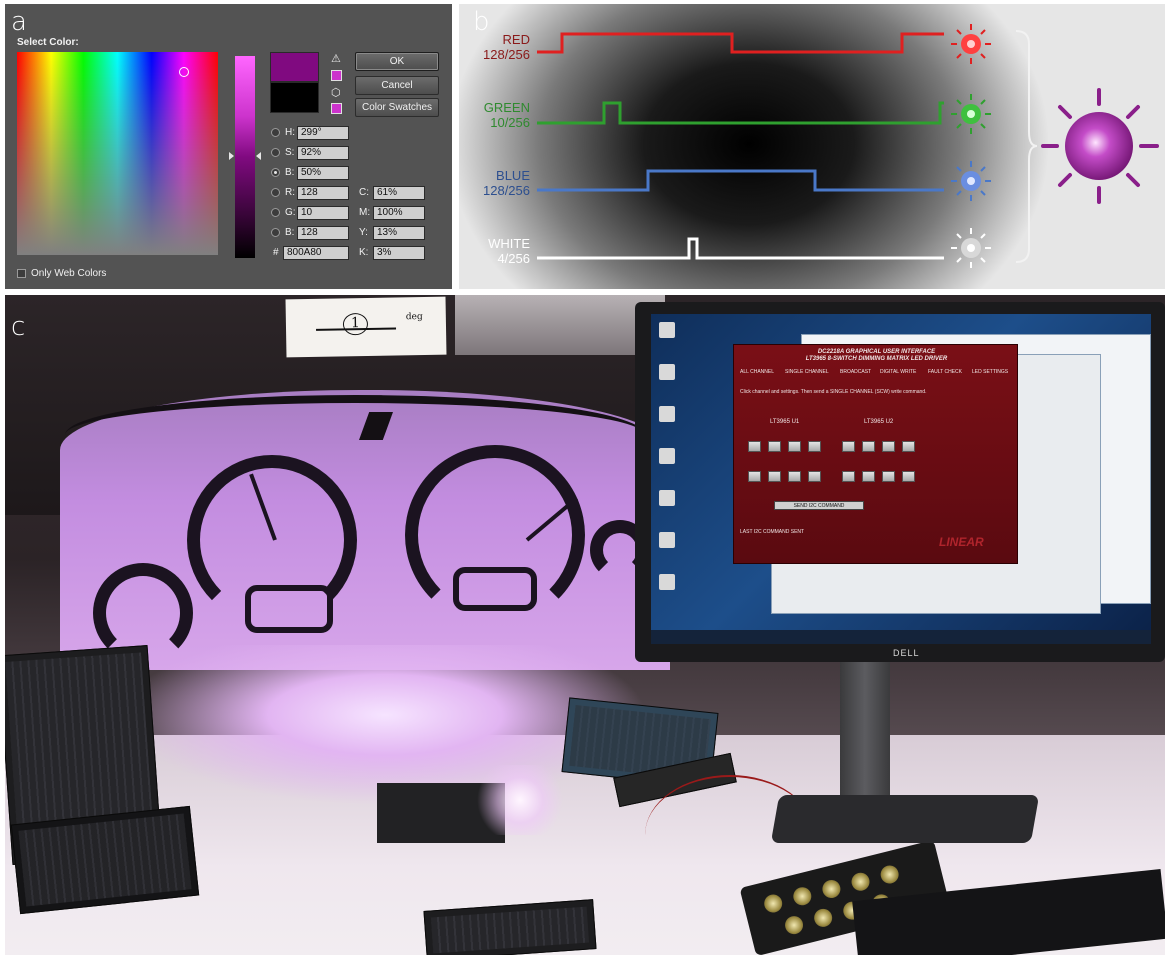 The width and height of the screenshot is (1167, 958). What do you see at coordinates (275, 192) in the screenshot?
I see `red-radio` at bounding box center [275, 192].